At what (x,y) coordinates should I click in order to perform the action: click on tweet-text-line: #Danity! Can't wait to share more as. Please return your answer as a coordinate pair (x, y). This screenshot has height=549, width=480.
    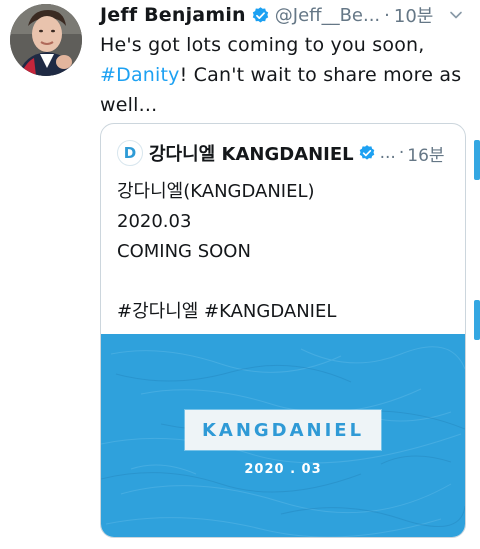
    Looking at the image, I should click on (285, 75).